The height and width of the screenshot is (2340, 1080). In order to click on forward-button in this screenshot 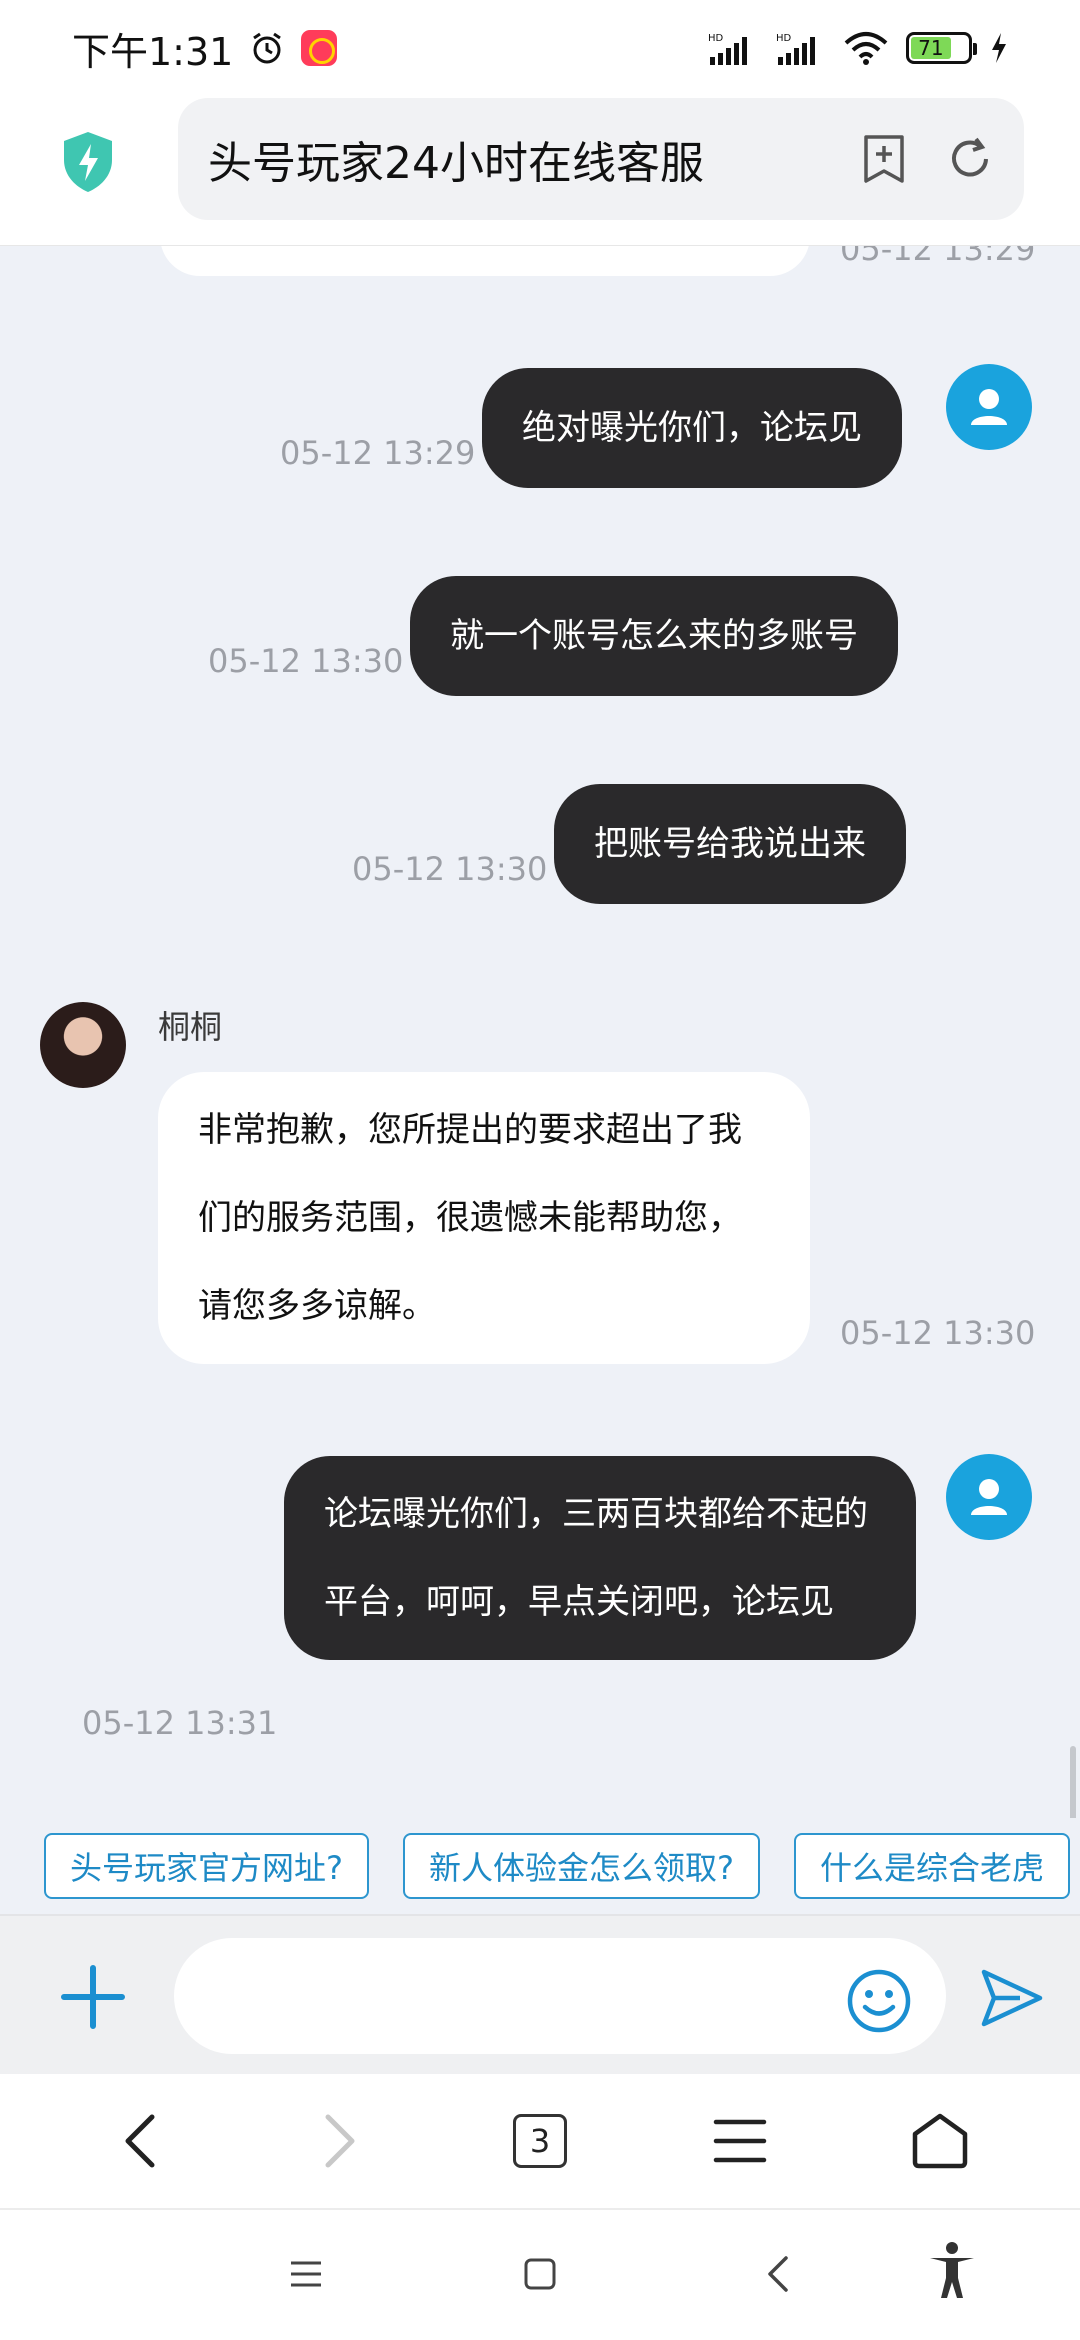, I will do `click(340, 2141)`.